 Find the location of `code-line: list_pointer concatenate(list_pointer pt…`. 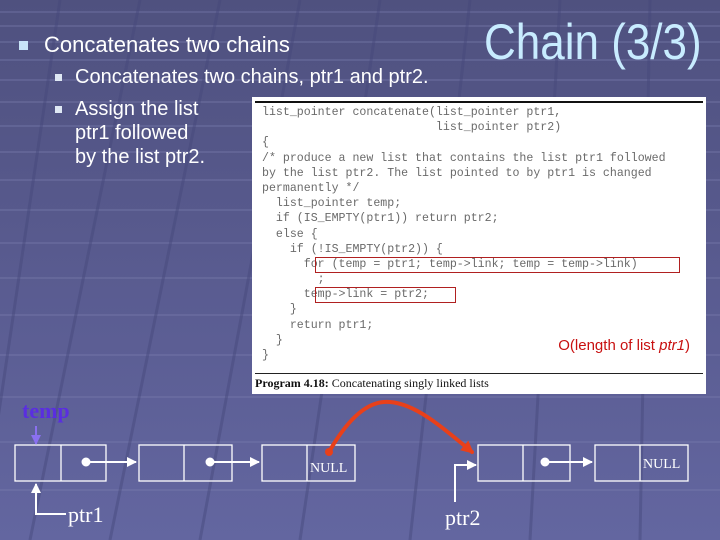

code-line: list_pointer concatenate(list_pointer pt… is located at coordinates (412, 112).